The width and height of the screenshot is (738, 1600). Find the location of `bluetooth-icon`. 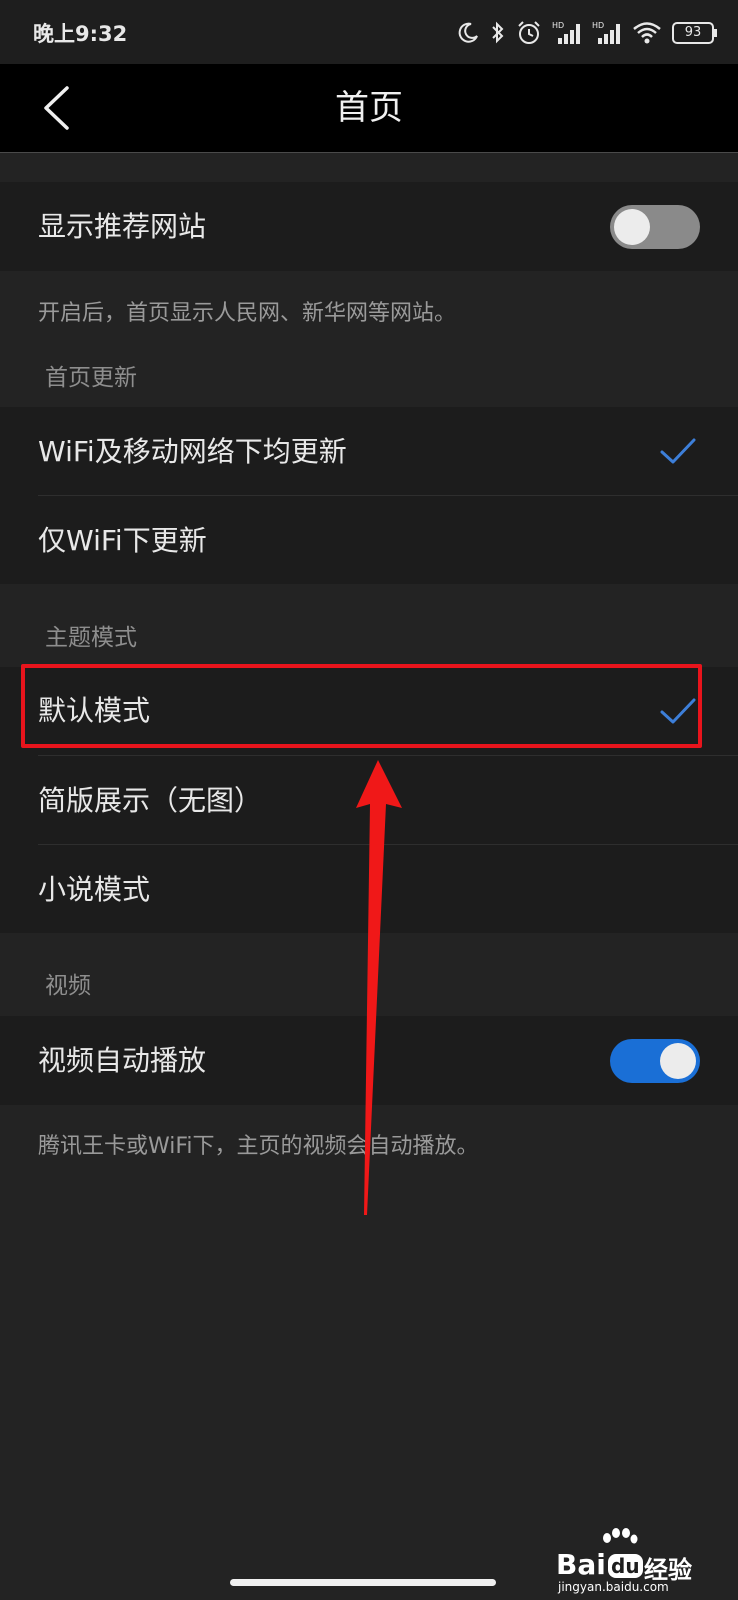

bluetooth-icon is located at coordinates (498, 32).